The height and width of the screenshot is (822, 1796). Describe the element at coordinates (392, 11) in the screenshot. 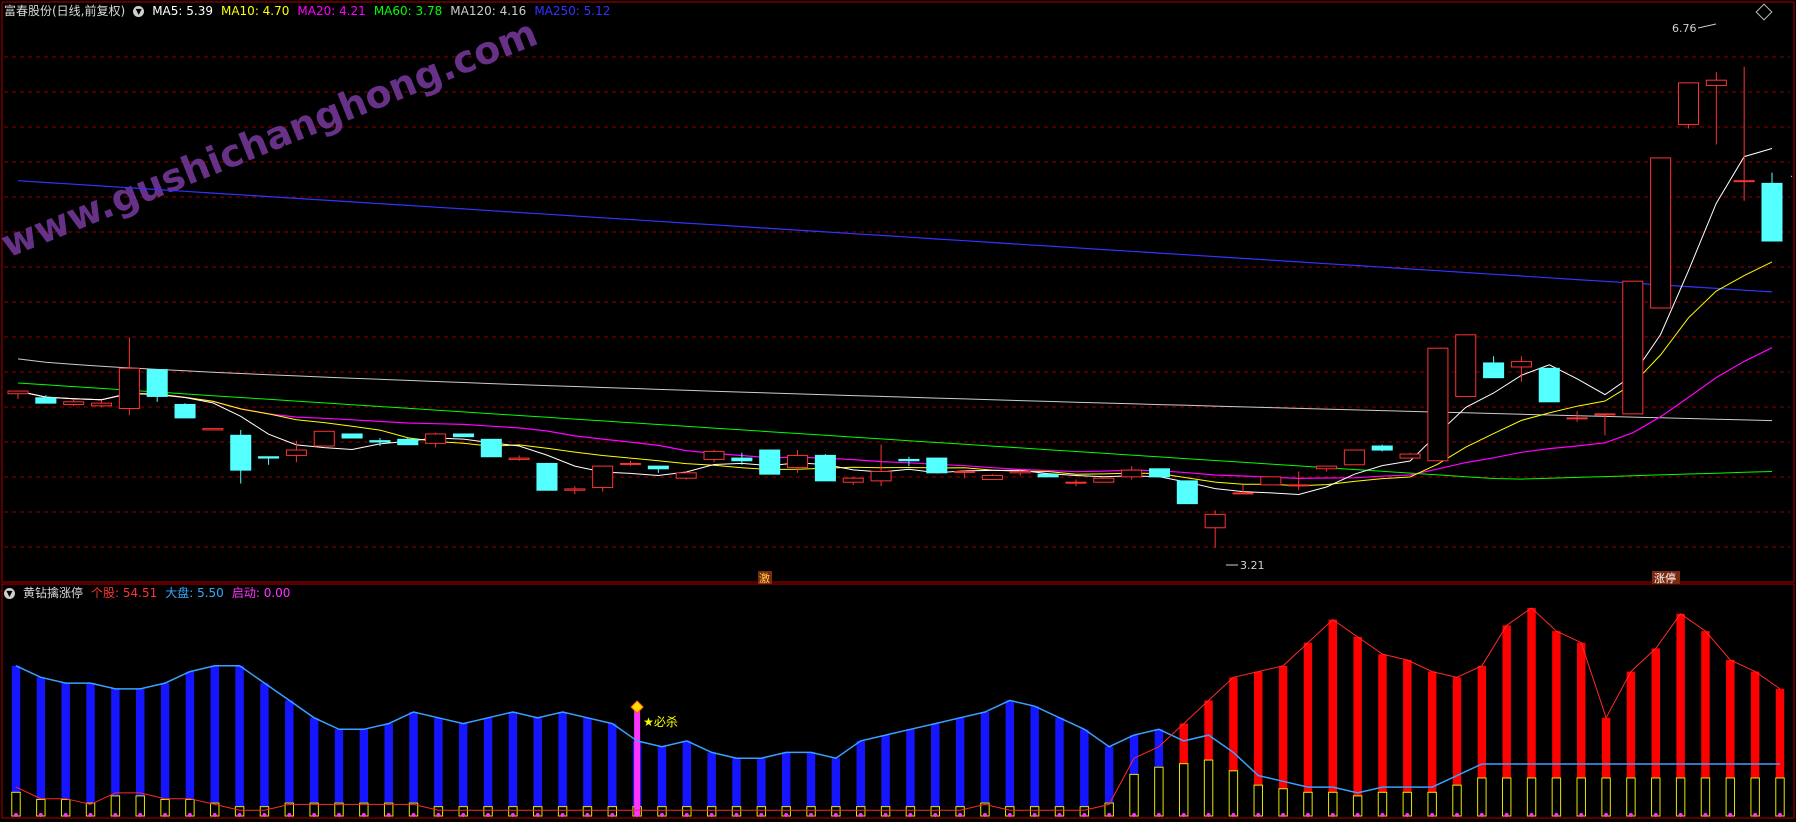

I see `ma-legend-item-label: MA60:` at that location.